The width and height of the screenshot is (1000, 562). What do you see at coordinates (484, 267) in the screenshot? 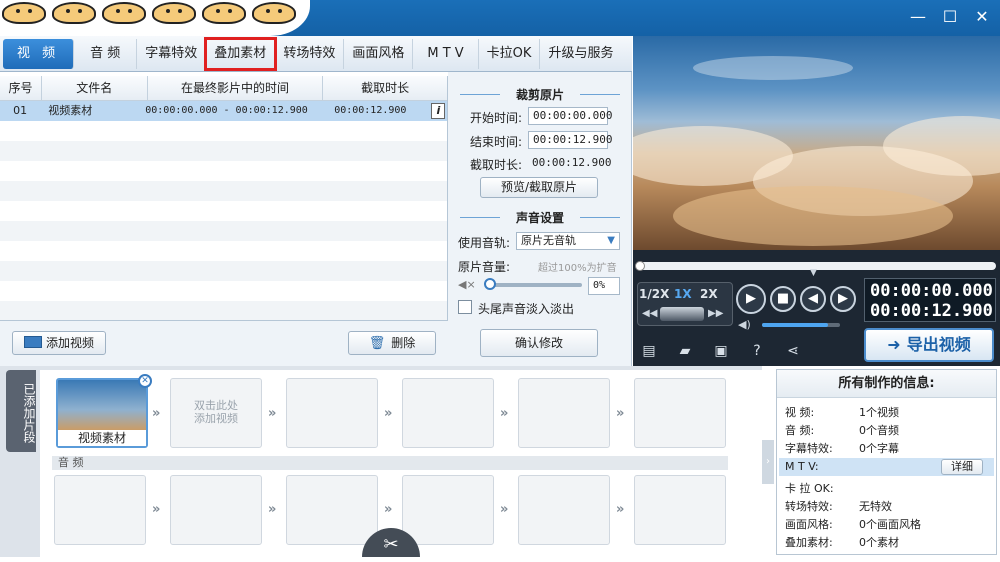
I see `volume-label: 原片音量:` at bounding box center [484, 267].